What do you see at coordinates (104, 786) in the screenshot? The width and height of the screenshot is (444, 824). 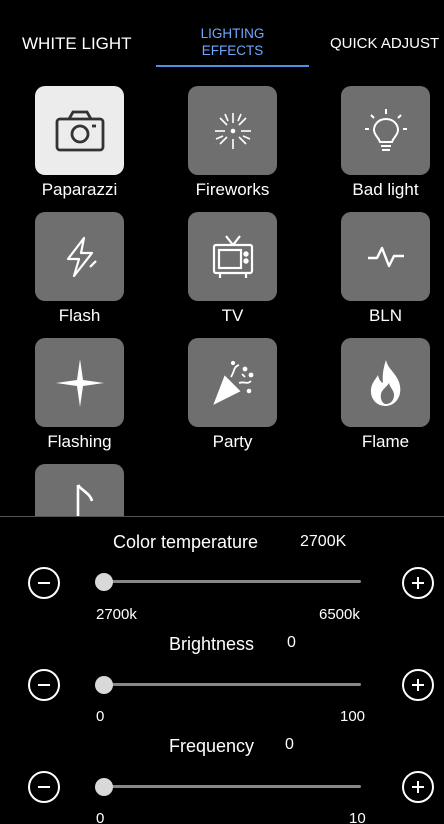 I see `frequency-slider-thumb` at bounding box center [104, 786].